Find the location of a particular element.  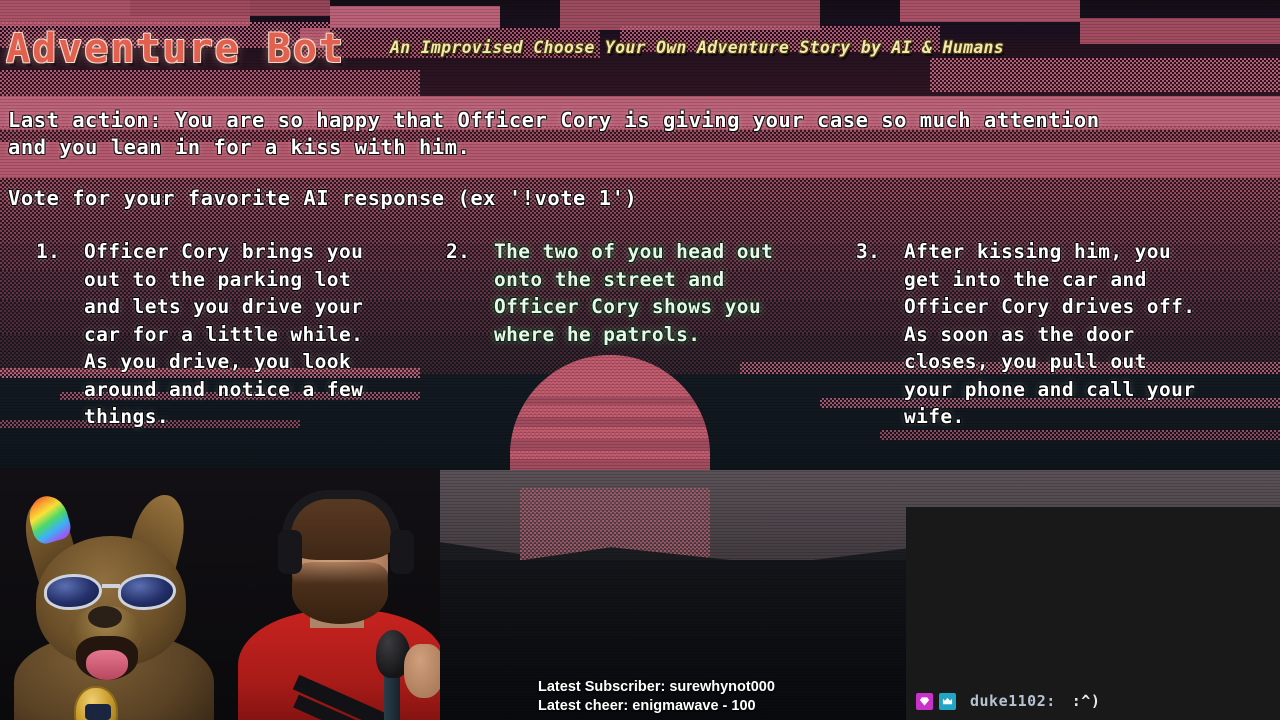

streamer-beard is located at coordinates (340, 593).